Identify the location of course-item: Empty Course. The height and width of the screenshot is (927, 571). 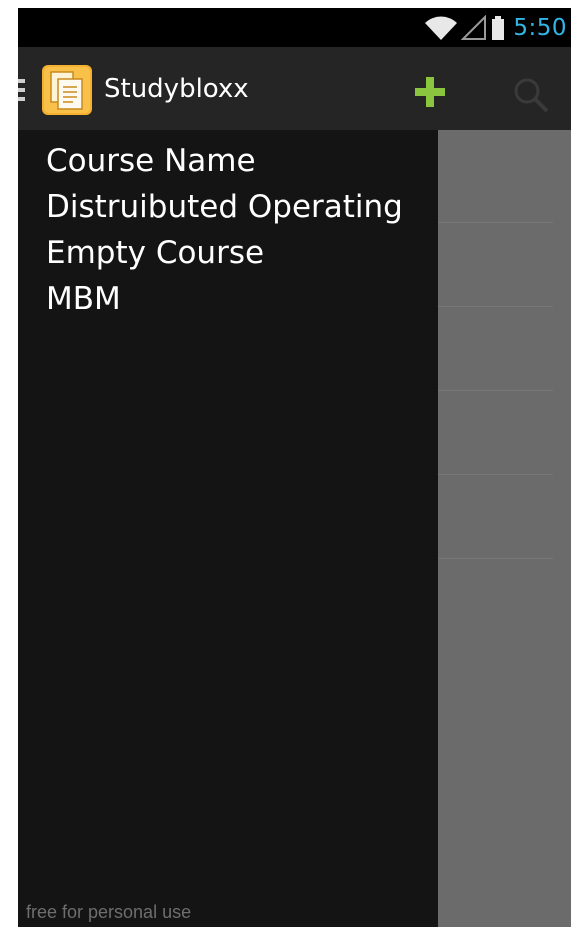
(224, 253).